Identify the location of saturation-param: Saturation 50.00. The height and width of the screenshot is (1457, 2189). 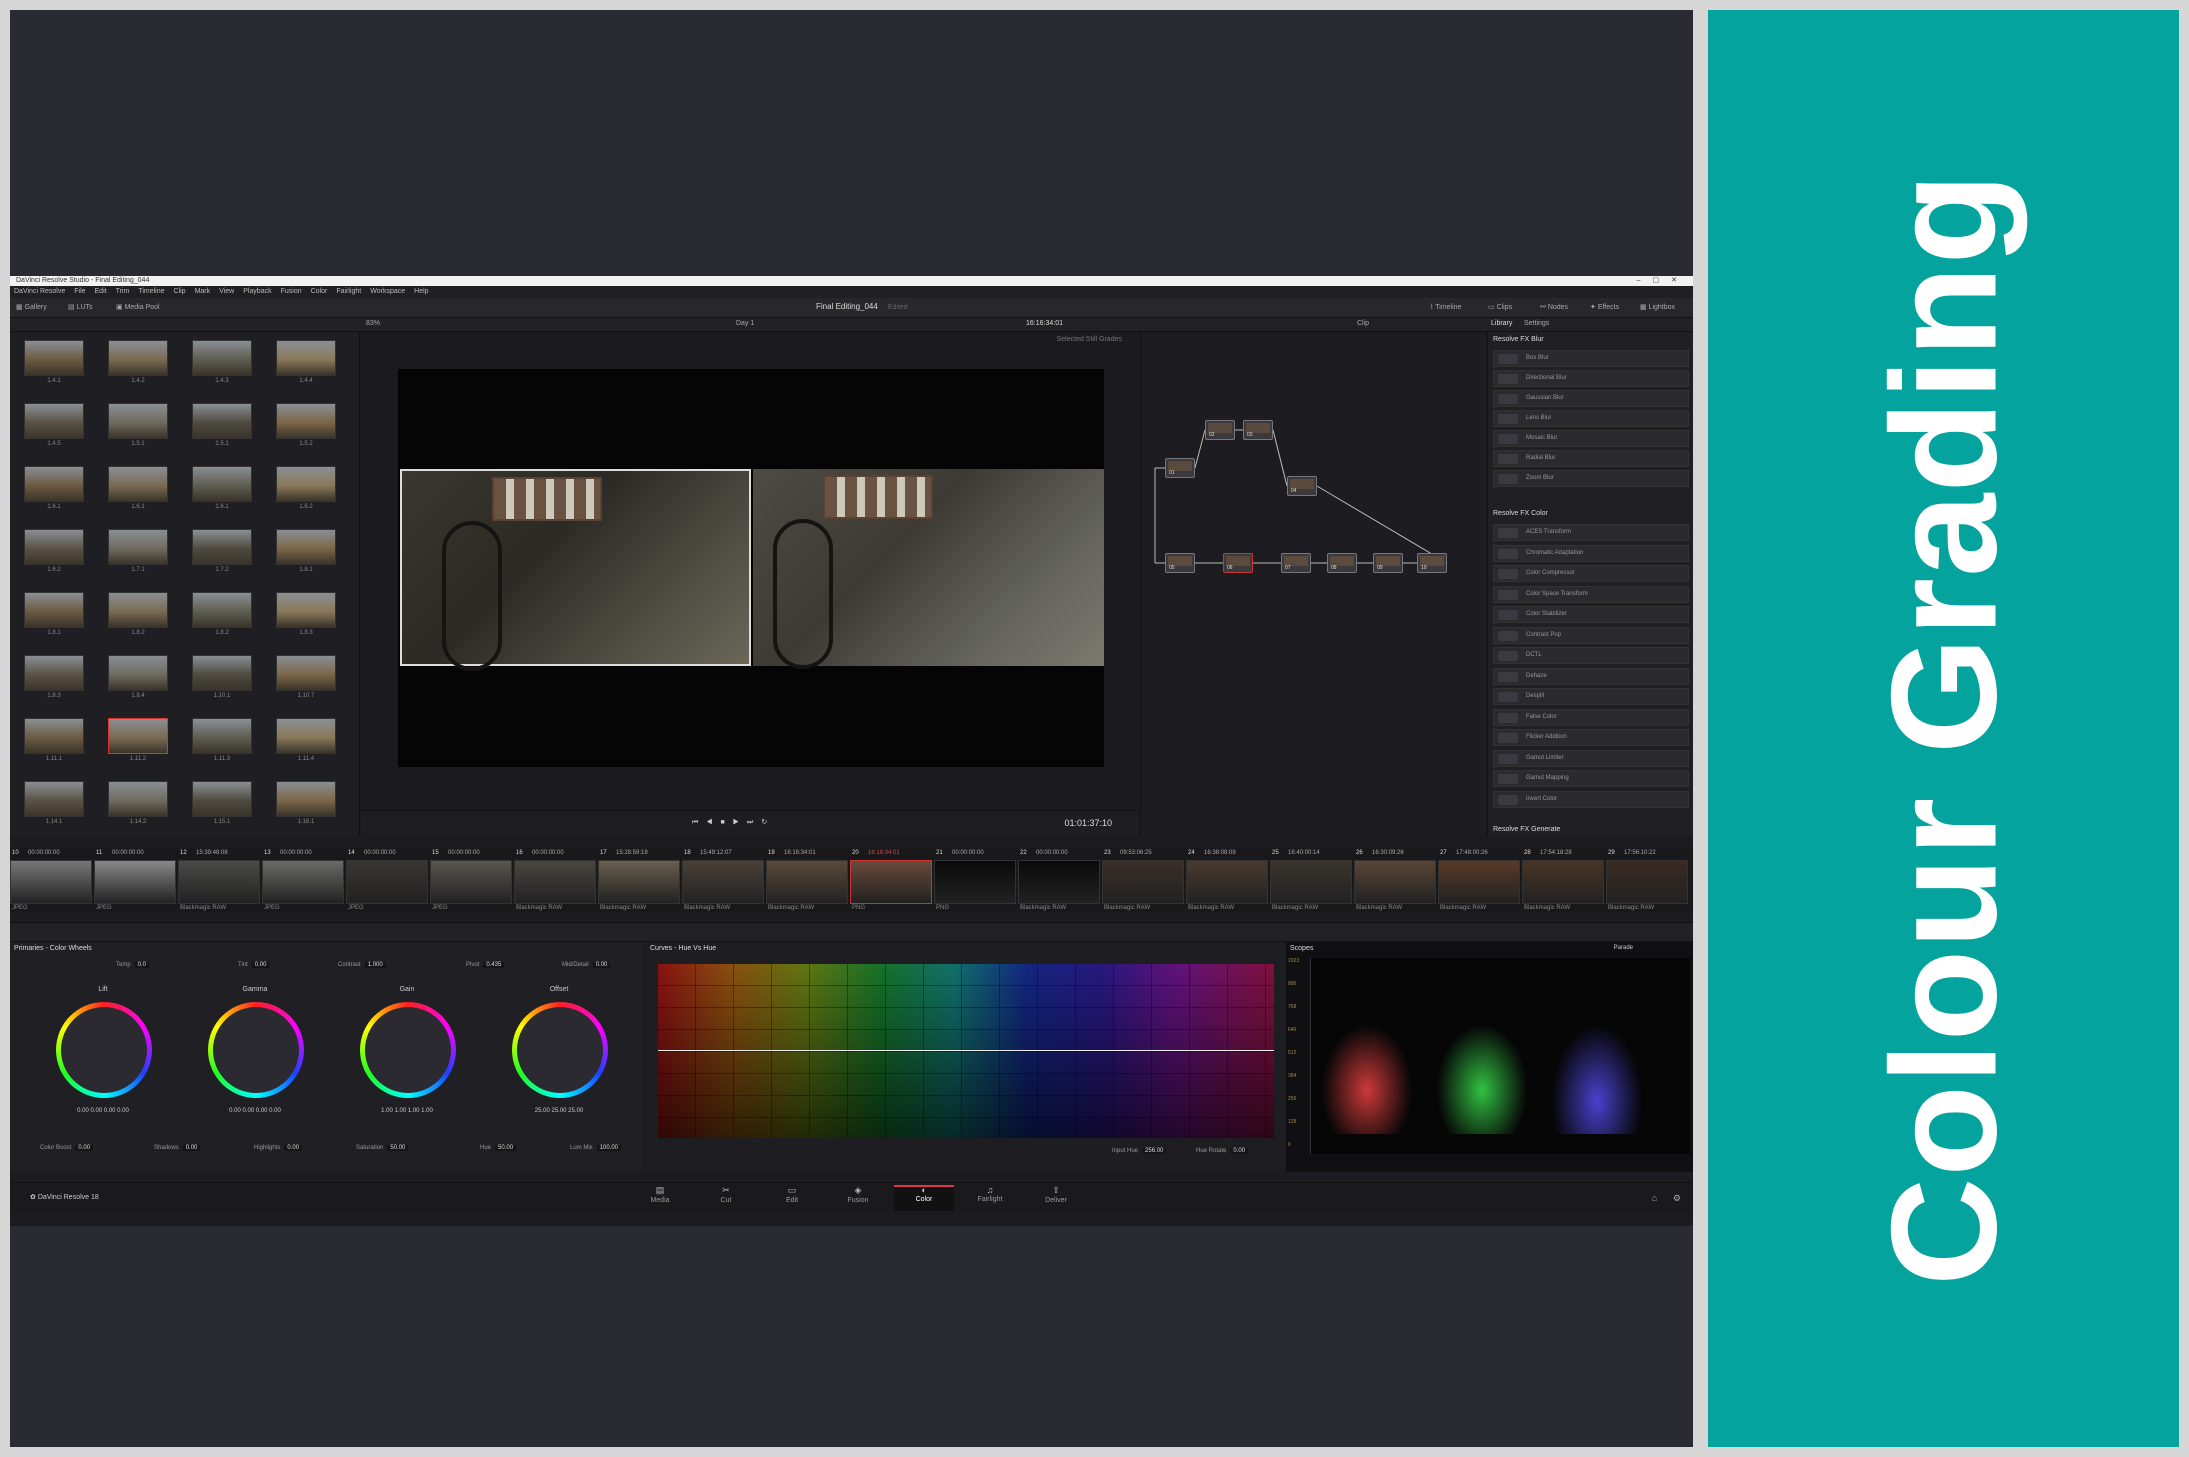
(382, 1148).